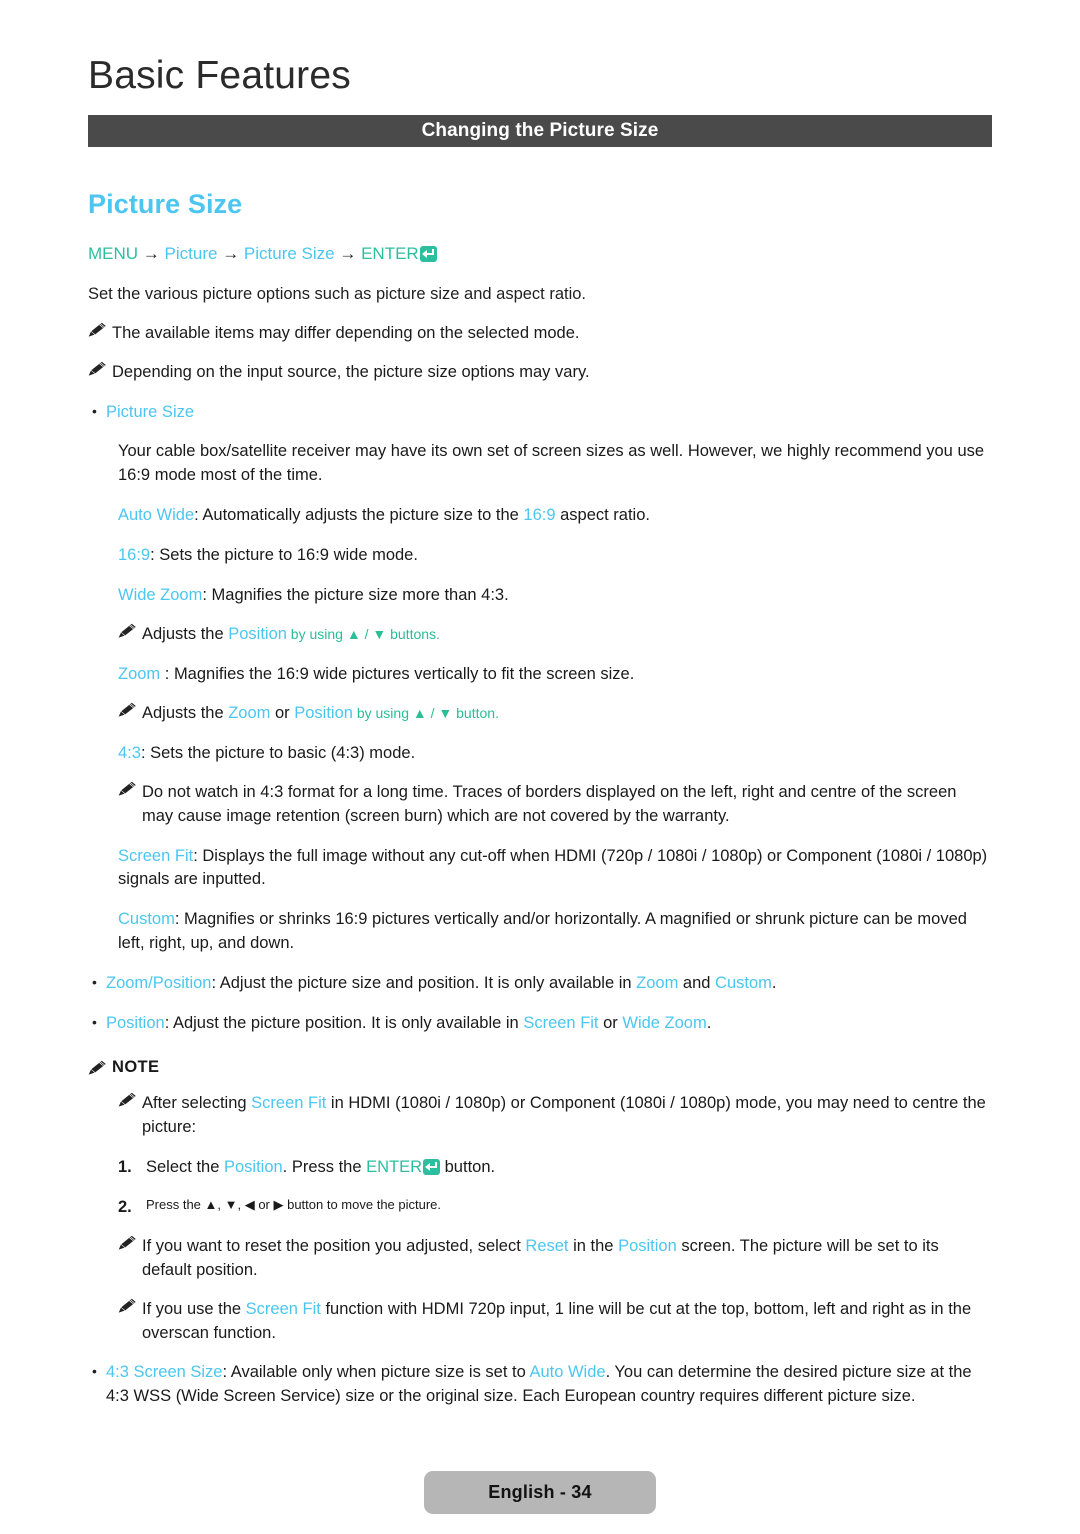 The height and width of the screenshot is (1534, 1080). What do you see at coordinates (160, 595) in the screenshot?
I see `term-wide-zoom: Wide Zoom` at bounding box center [160, 595].